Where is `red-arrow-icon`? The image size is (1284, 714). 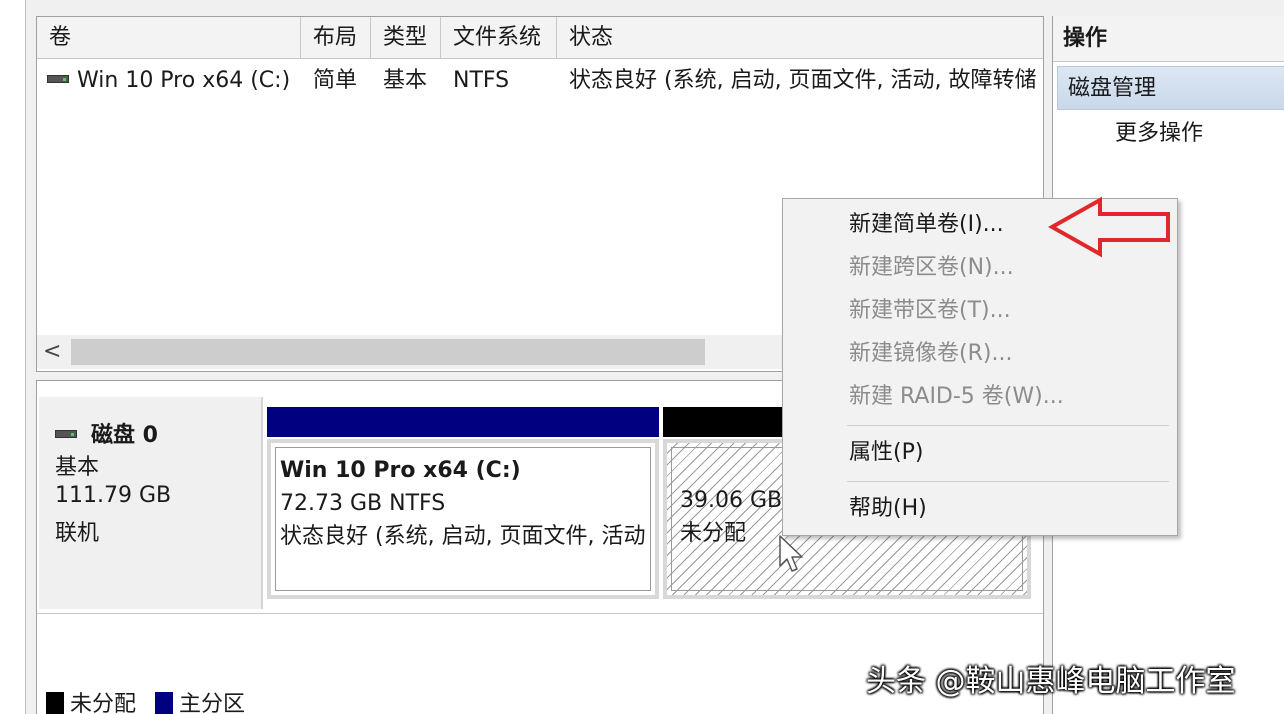 red-arrow-icon is located at coordinates (1109, 227).